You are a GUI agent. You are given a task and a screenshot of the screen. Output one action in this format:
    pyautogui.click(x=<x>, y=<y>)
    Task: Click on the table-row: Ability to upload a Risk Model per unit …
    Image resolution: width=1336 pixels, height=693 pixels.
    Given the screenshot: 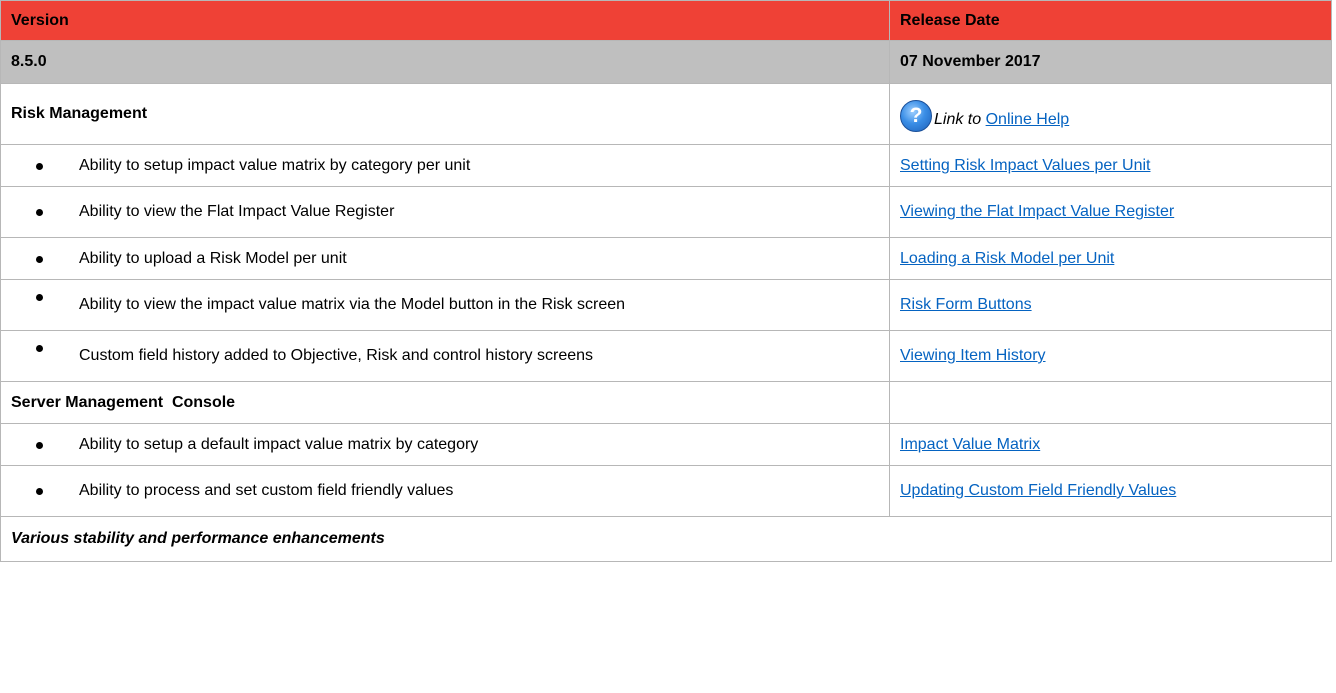 What is the action you would take?
    pyautogui.click(x=666, y=258)
    